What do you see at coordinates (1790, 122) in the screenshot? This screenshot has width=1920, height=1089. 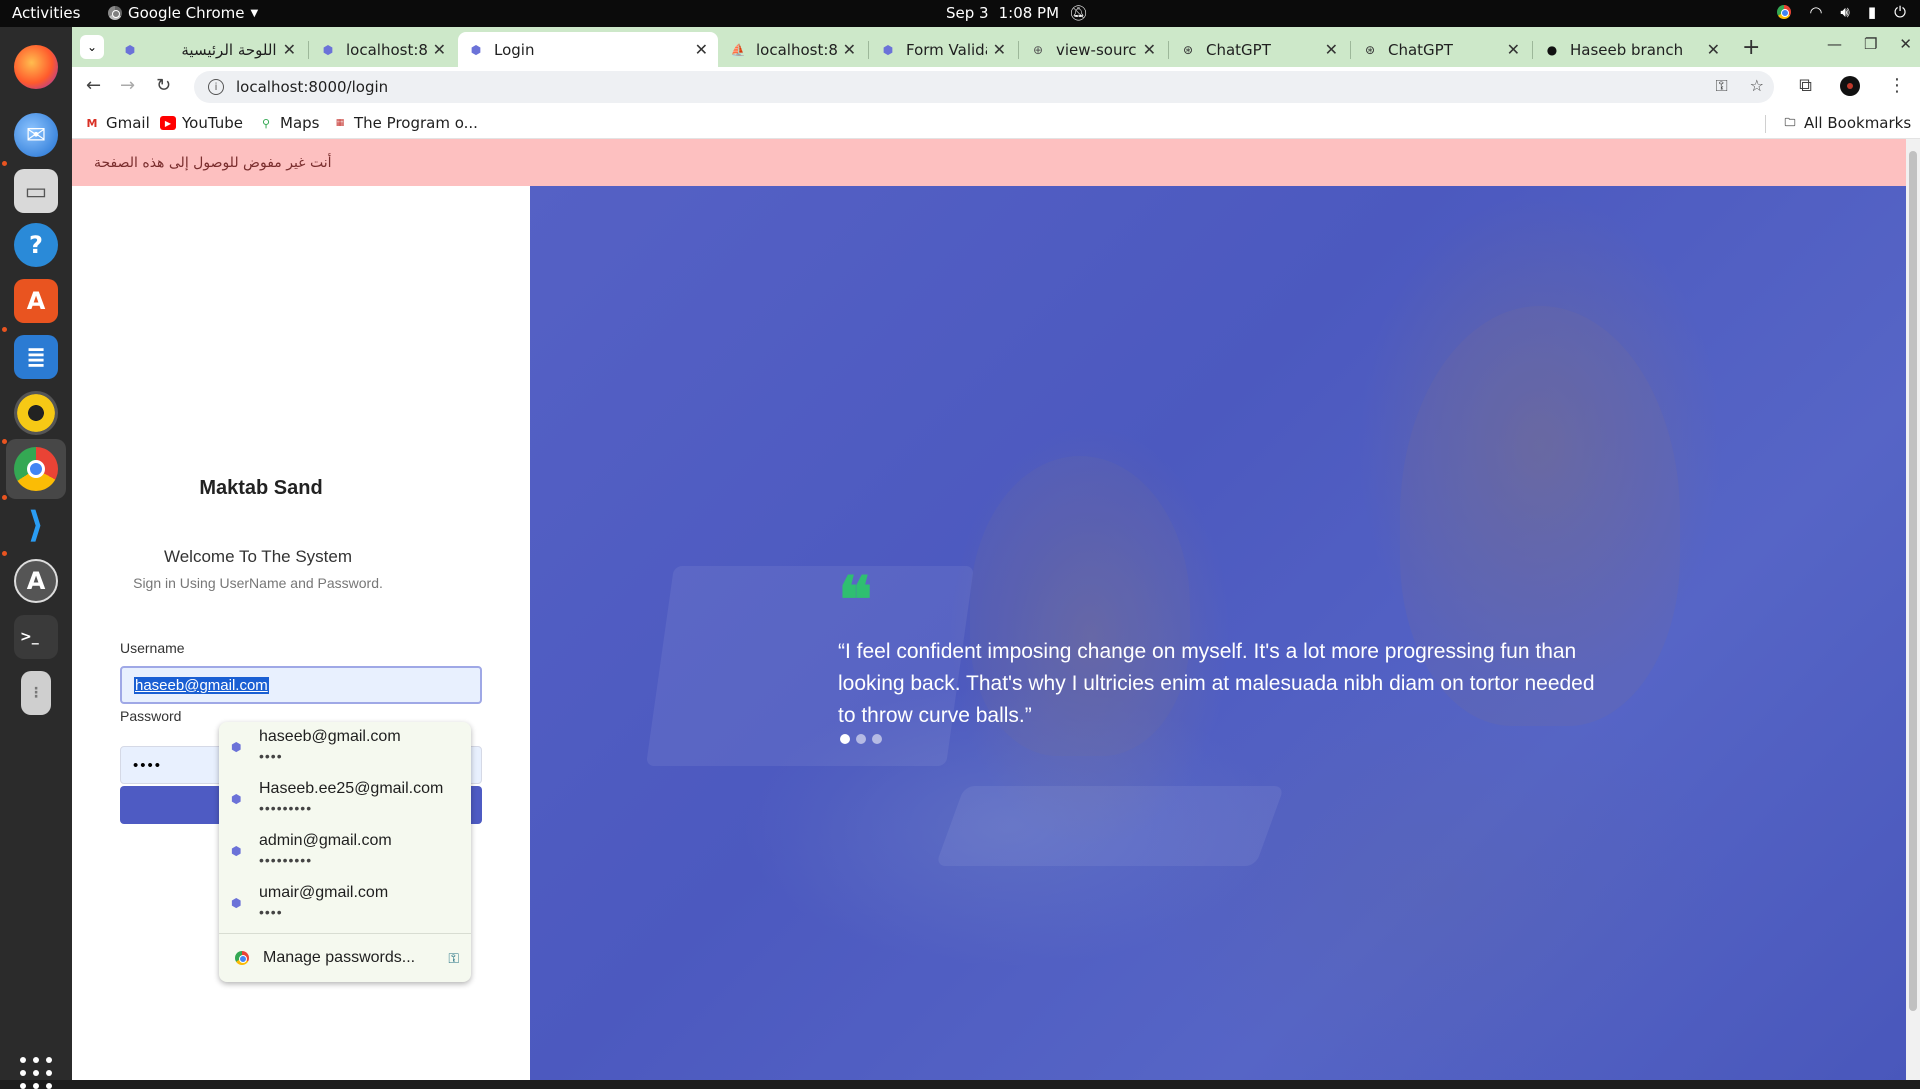 I see `folder-icon: 🗀︎` at bounding box center [1790, 122].